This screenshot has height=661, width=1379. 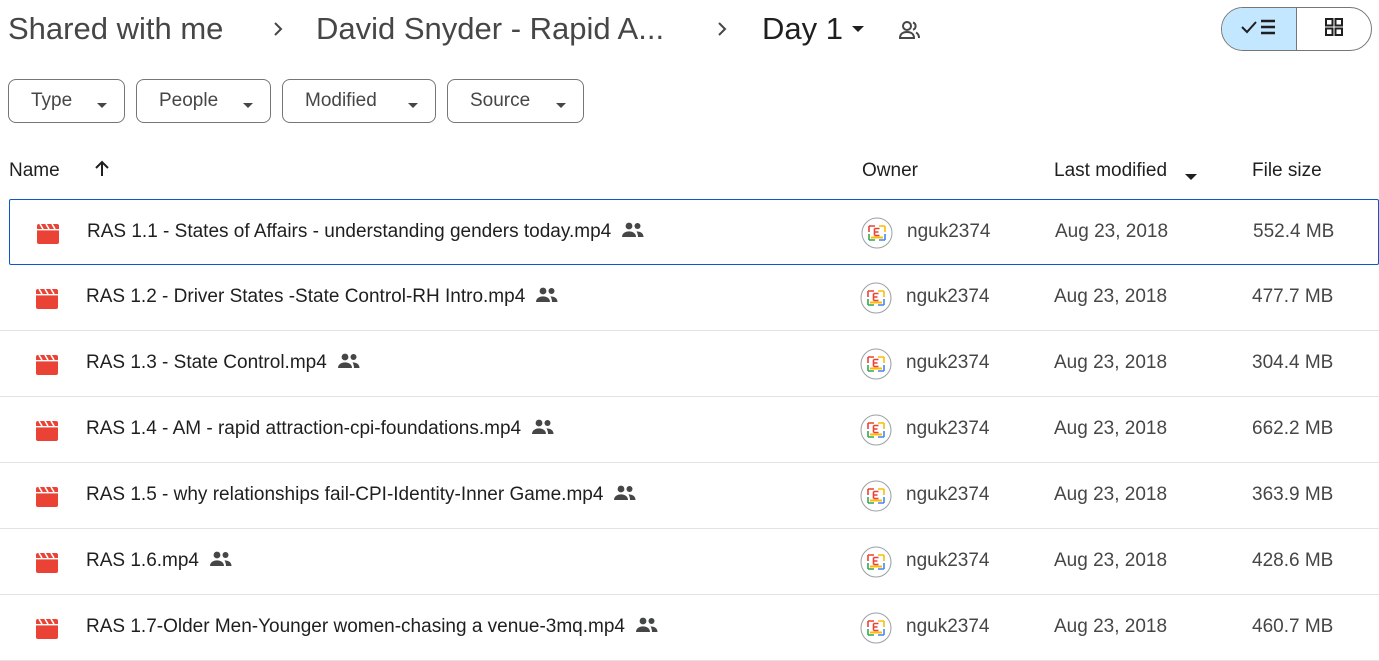 What do you see at coordinates (115, 29) in the screenshot?
I see `breadcrumb-root: Shared with me` at bounding box center [115, 29].